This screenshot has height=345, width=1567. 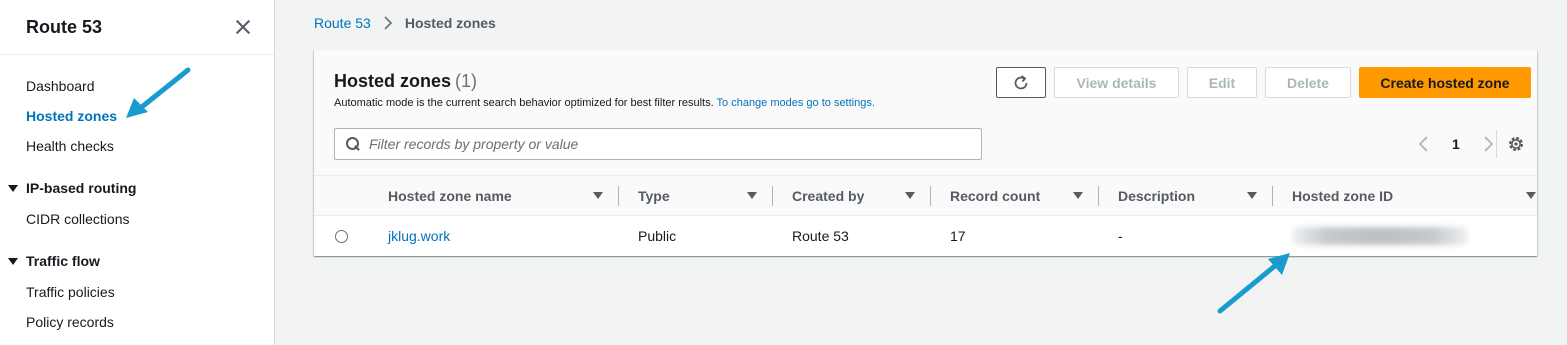 I want to click on refresh-icon, so click(x=1021, y=81).